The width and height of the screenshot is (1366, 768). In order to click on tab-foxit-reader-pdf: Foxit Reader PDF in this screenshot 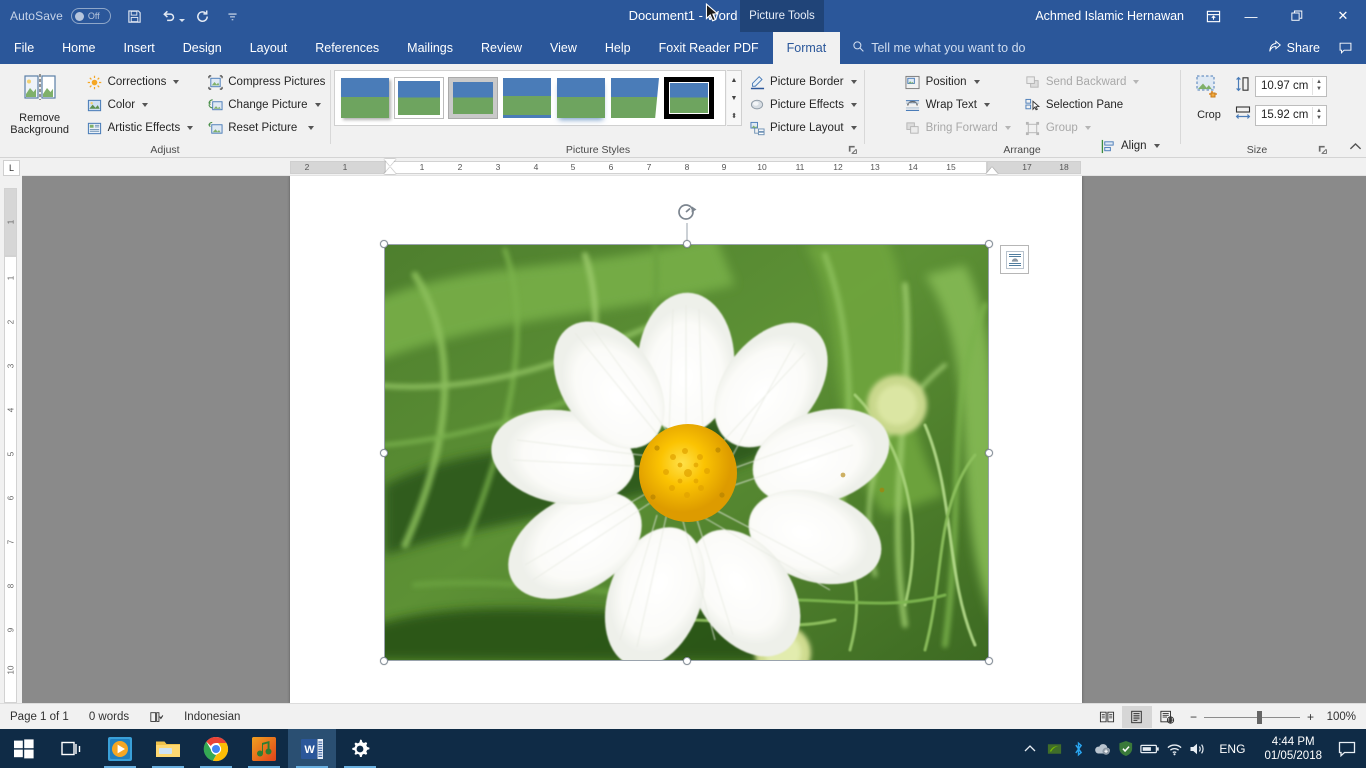, I will do `click(709, 48)`.